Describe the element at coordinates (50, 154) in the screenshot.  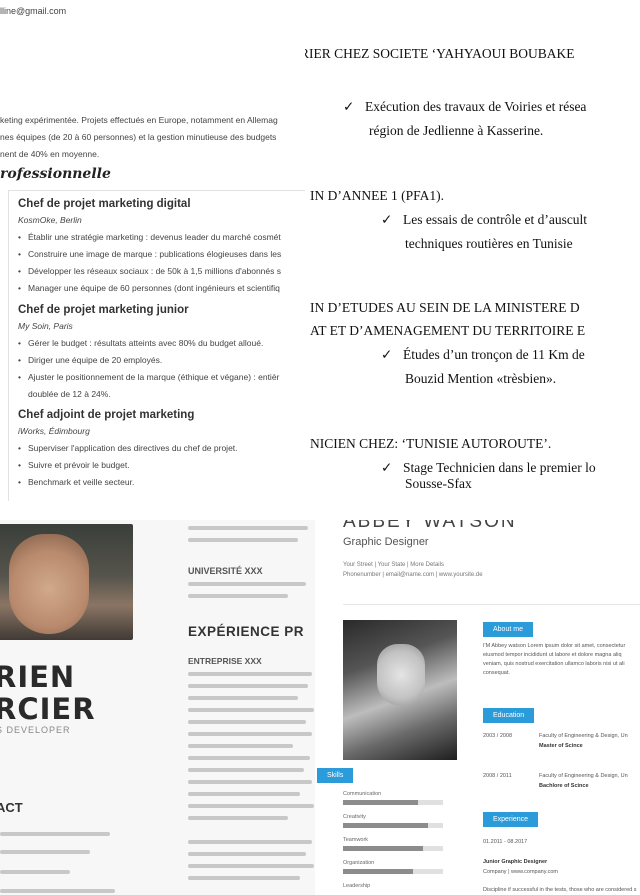
I see `summary-line: nent de 40% en moyenne.` at that location.